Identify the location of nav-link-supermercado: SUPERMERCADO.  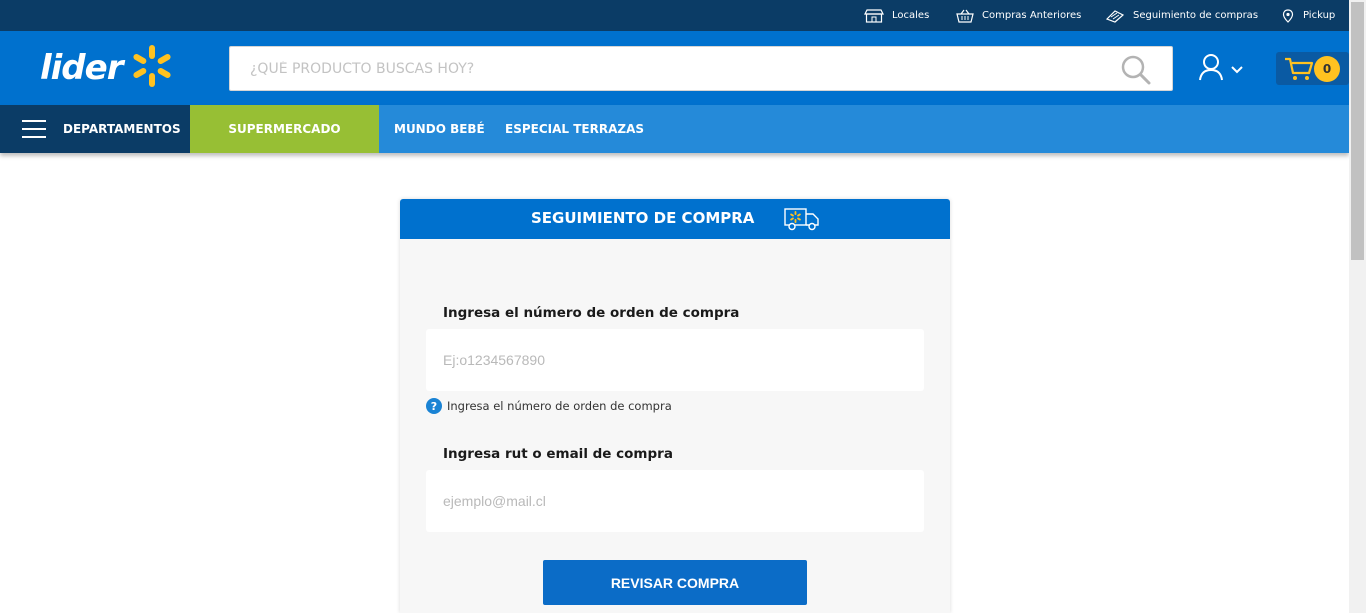
(284, 129).